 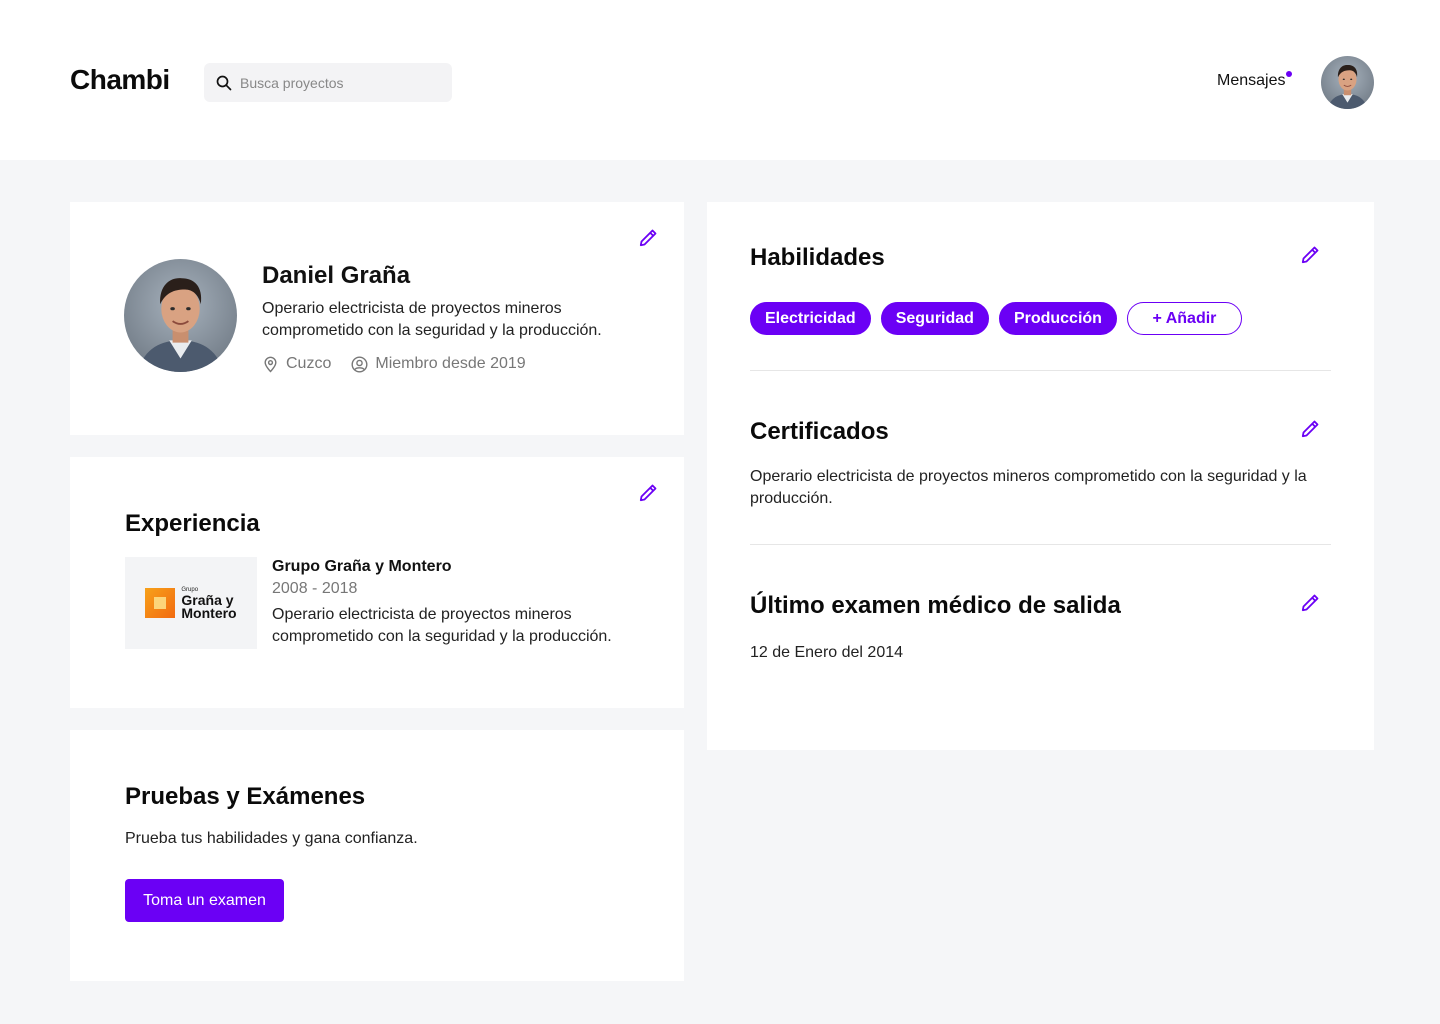 What do you see at coordinates (224, 82) in the screenshot?
I see `search-icon` at bounding box center [224, 82].